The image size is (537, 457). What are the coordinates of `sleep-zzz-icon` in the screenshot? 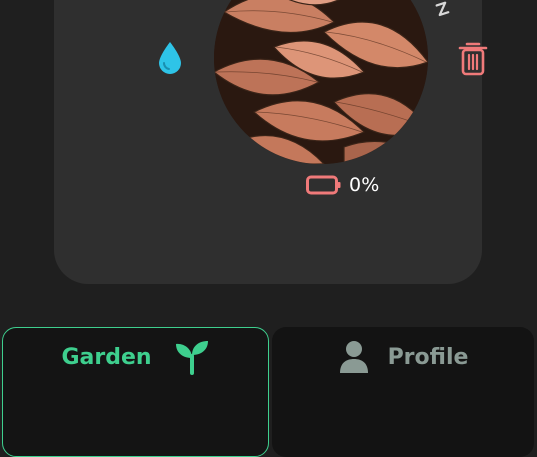 It's located at (454, 9).